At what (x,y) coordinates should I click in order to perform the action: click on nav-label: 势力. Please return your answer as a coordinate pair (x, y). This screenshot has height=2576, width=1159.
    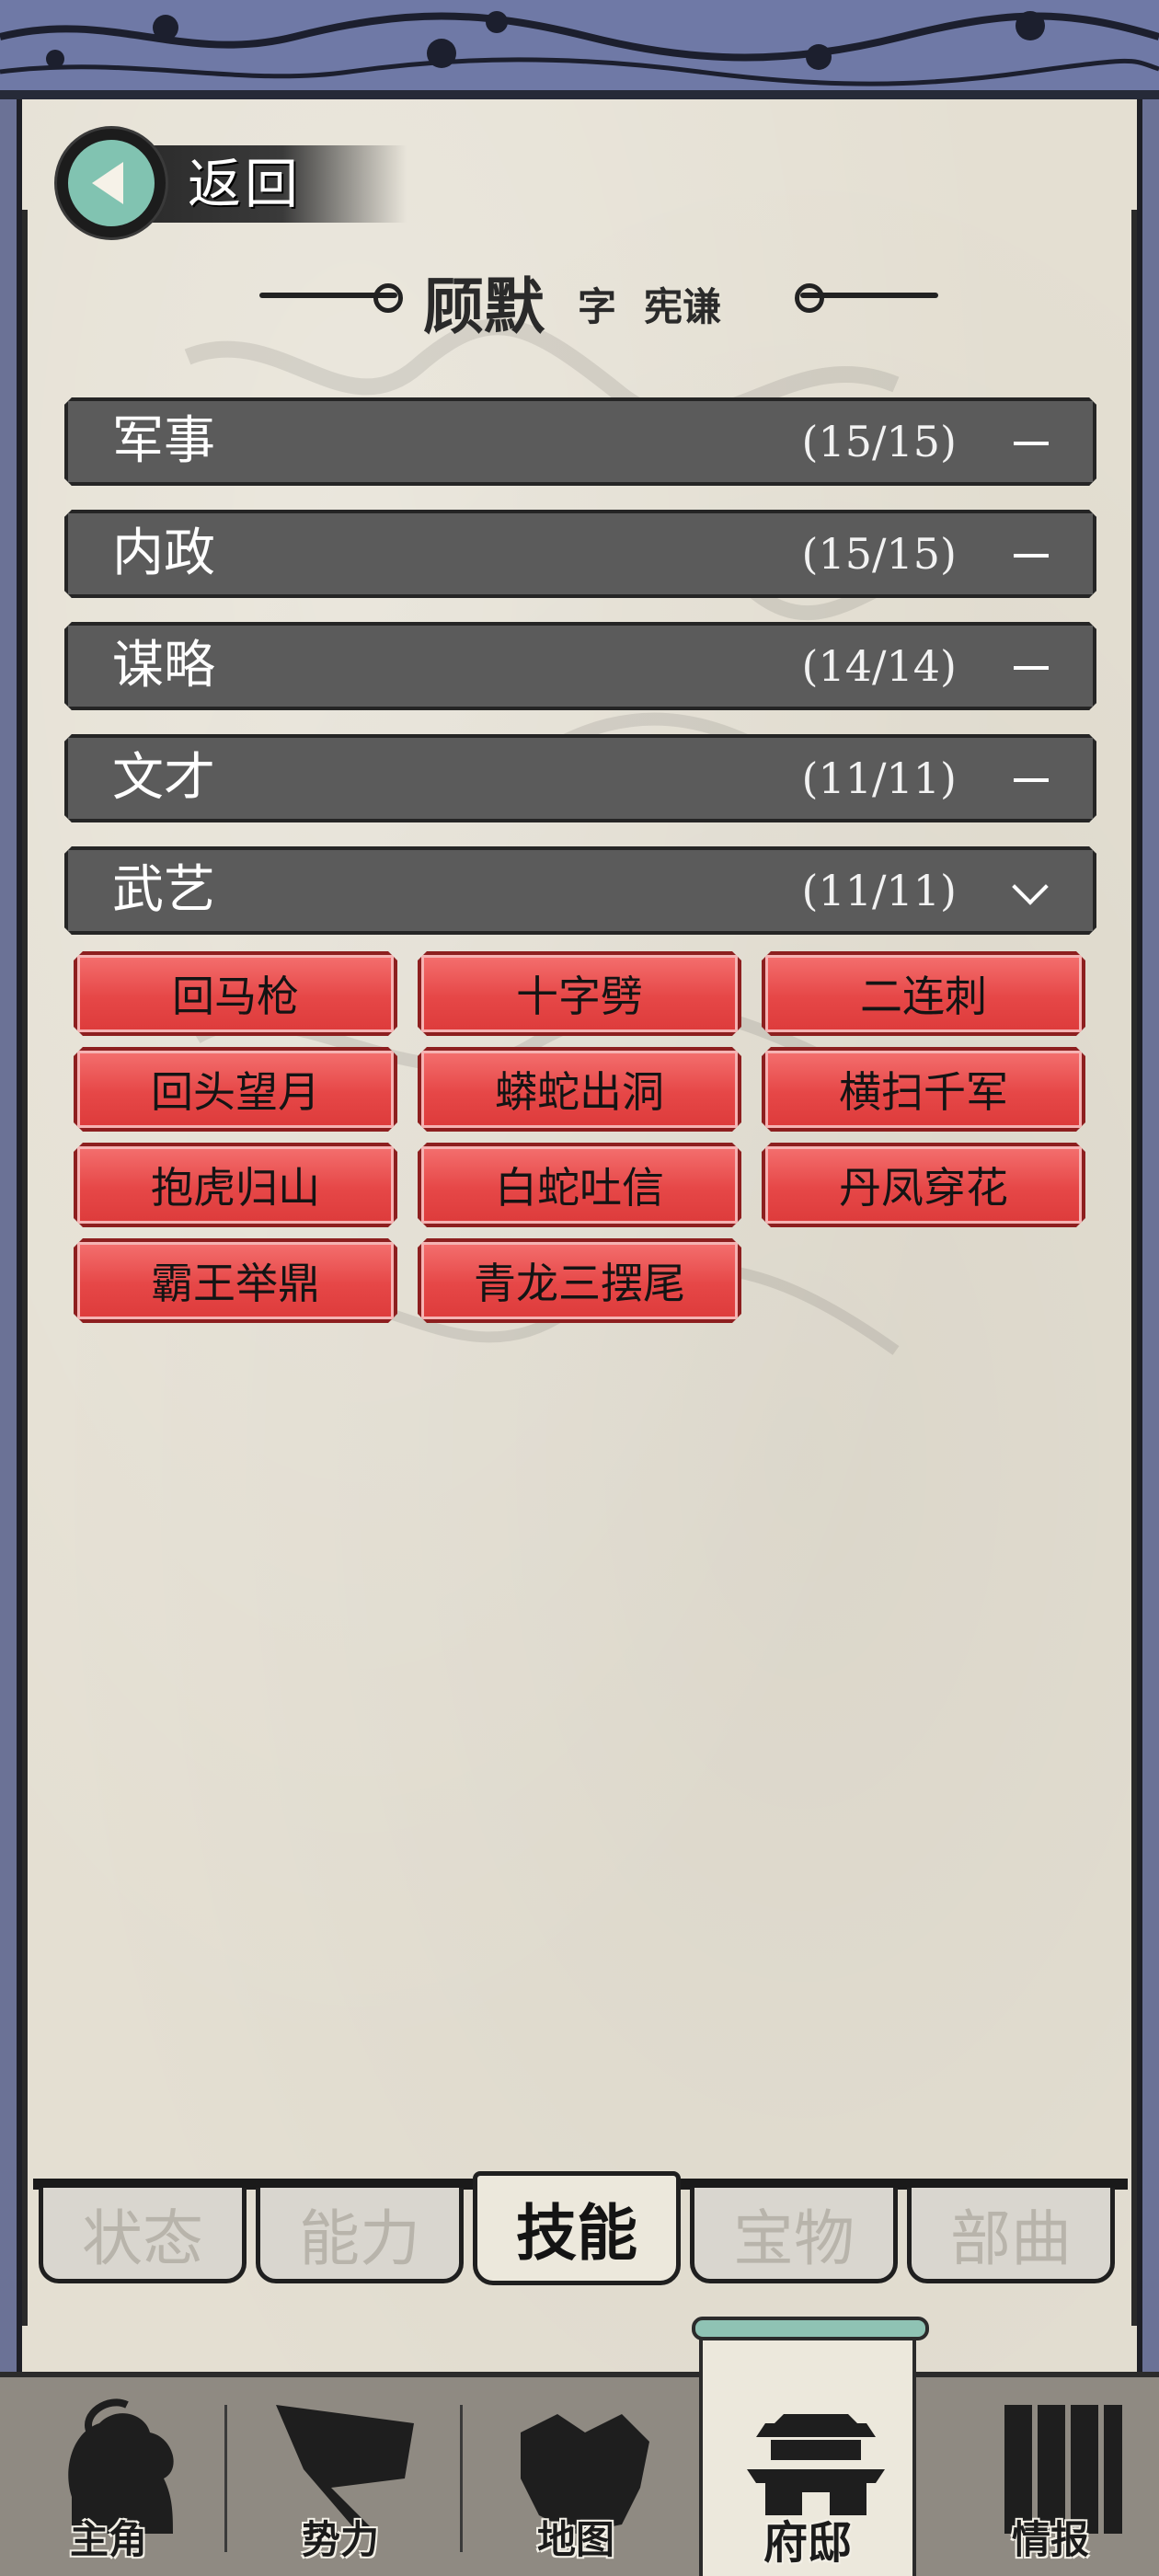
    Looking at the image, I should click on (340, 2539).